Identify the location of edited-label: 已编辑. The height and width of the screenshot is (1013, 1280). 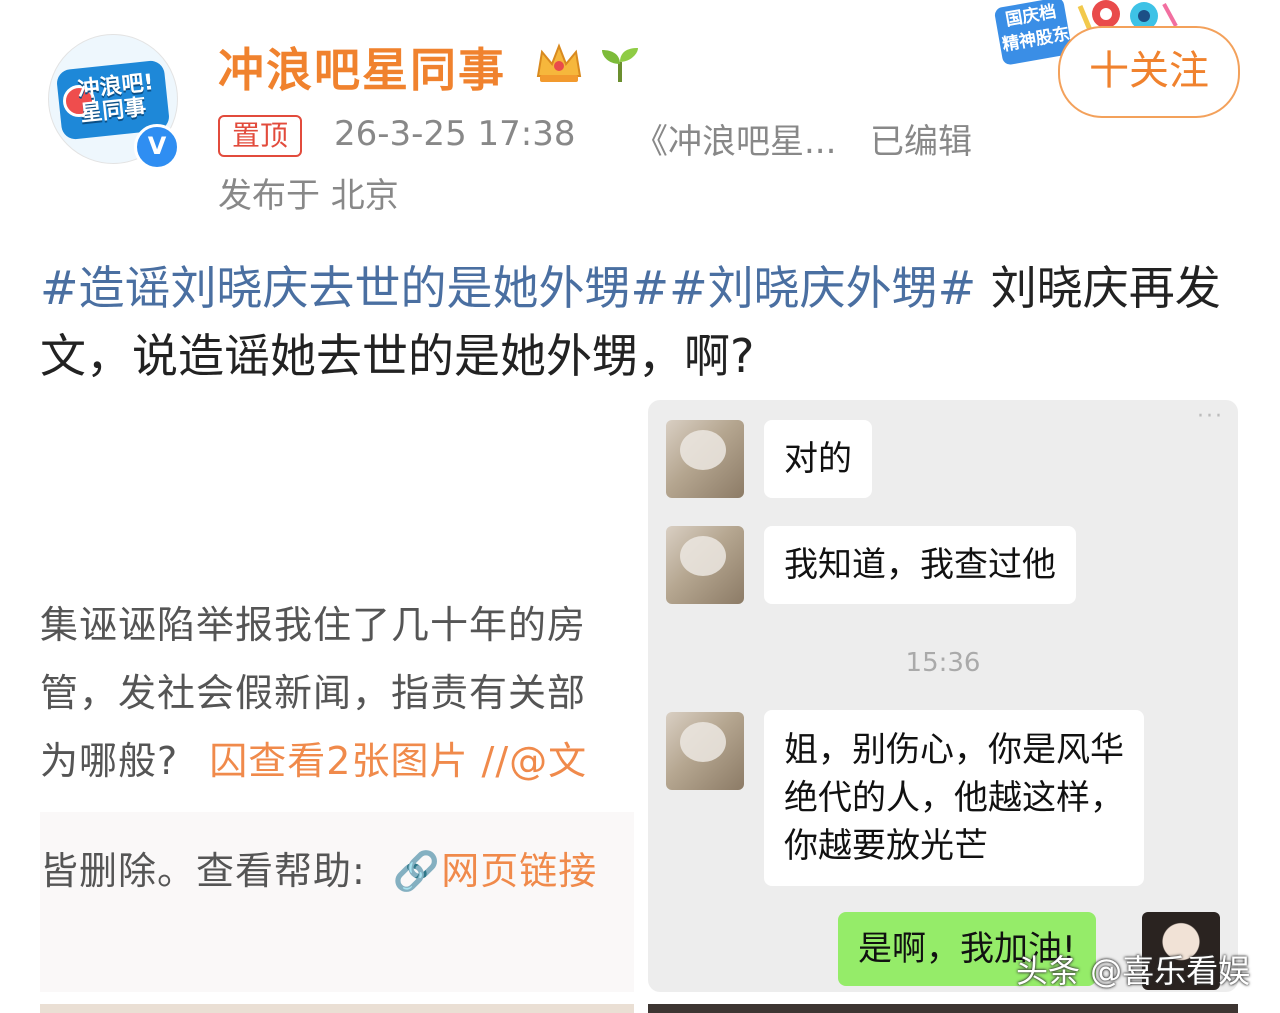
(921, 138).